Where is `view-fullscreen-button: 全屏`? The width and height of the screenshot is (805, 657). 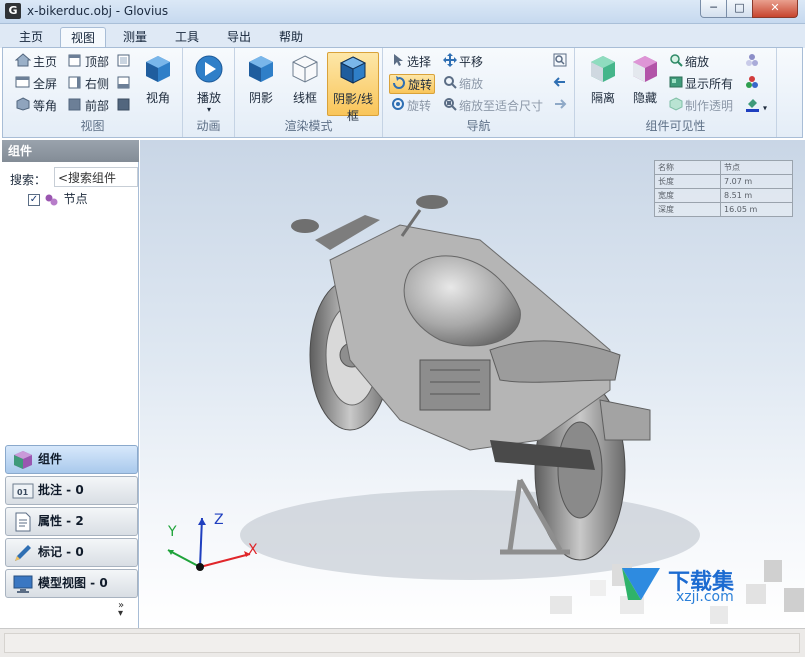 view-fullscreen-button: 全屏 is located at coordinates (36, 84).